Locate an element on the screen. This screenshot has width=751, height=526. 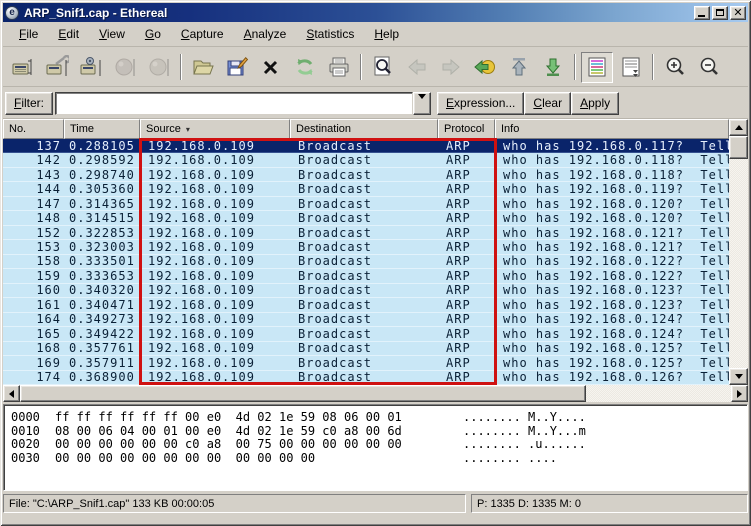
horizontal-scrollbar is located at coordinates (375, 393).